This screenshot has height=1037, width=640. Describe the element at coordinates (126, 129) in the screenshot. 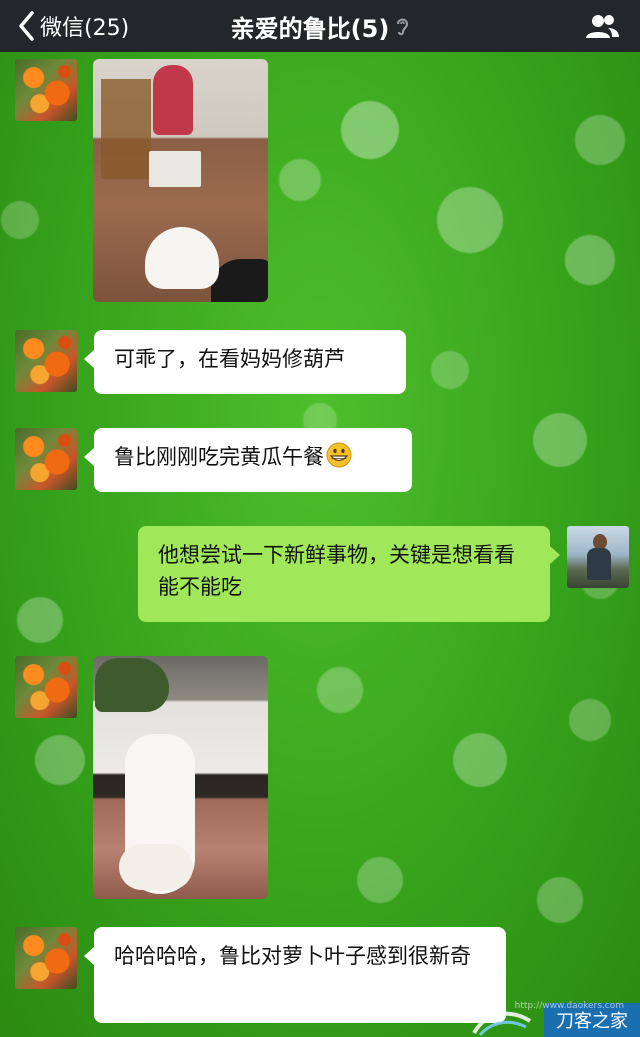

I see `photo-chair` at that location.